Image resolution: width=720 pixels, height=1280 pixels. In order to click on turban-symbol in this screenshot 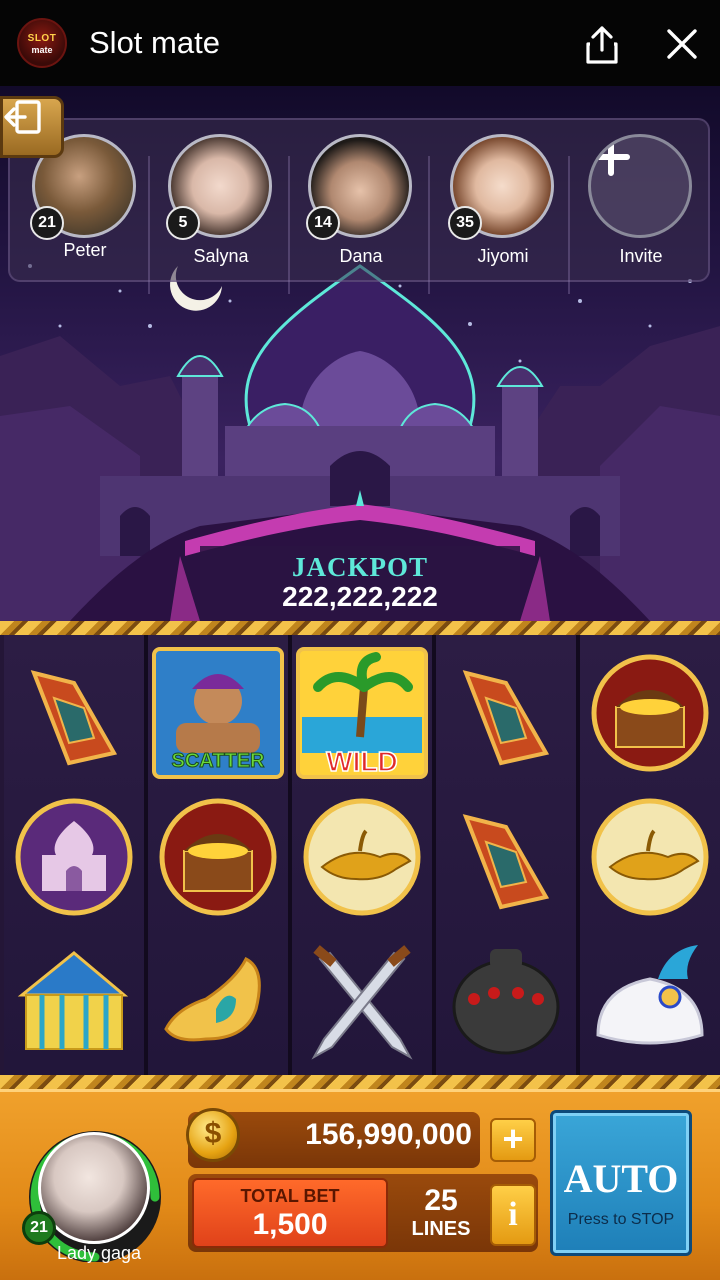, I will do `click(650, 1001)`.